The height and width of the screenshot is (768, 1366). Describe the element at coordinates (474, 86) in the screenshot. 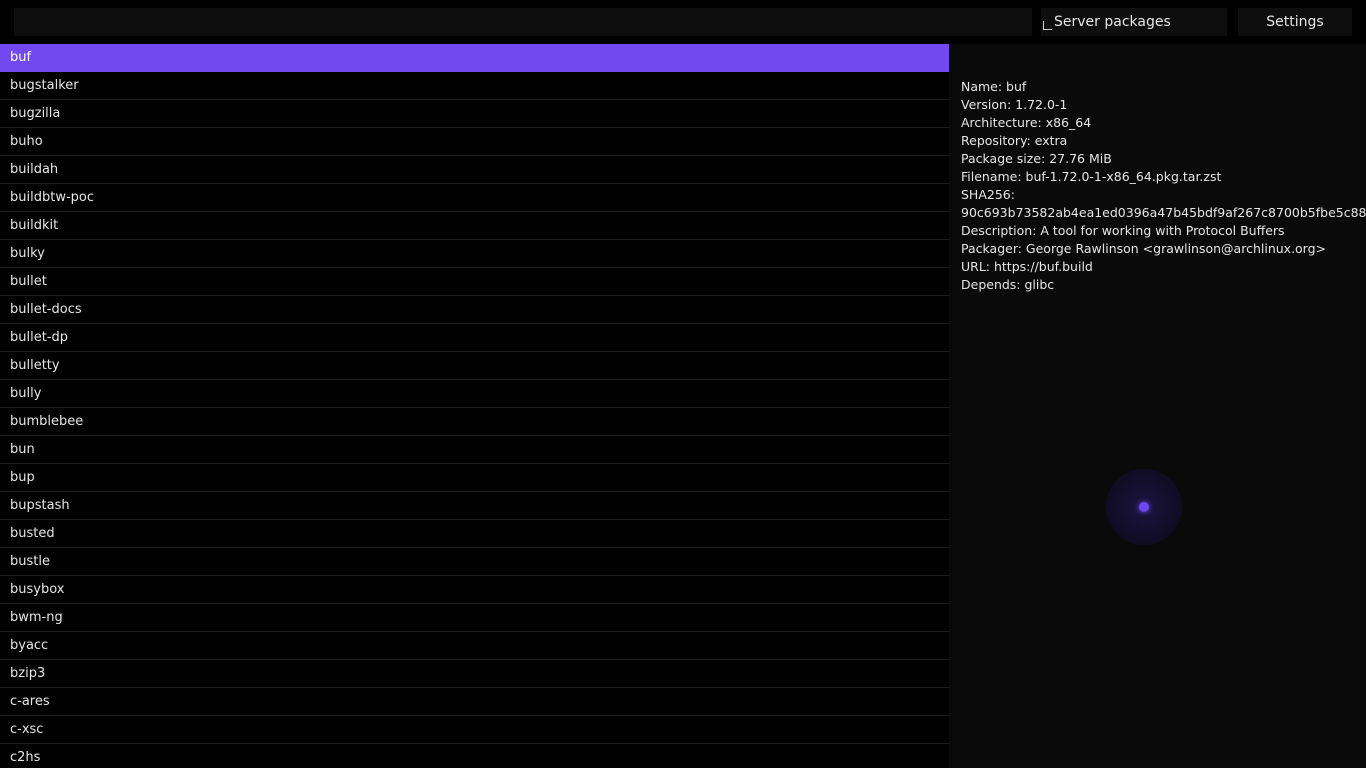

I see `package-list-item: bugstalker` at that location.